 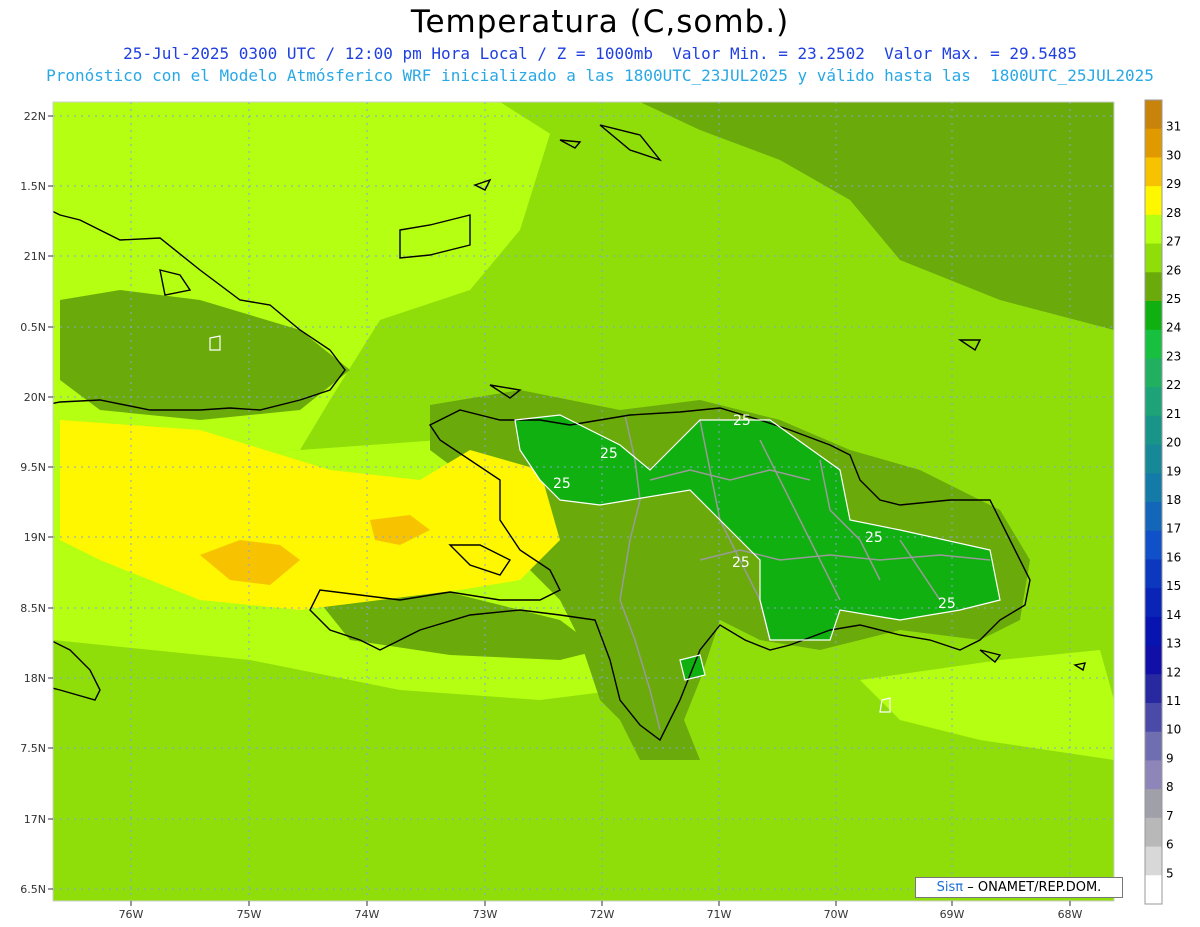 What do you see at coordinates (1173, 471) in the screenshot?
I see `color-bar-label: 19` at bounding box center [1173, 471].